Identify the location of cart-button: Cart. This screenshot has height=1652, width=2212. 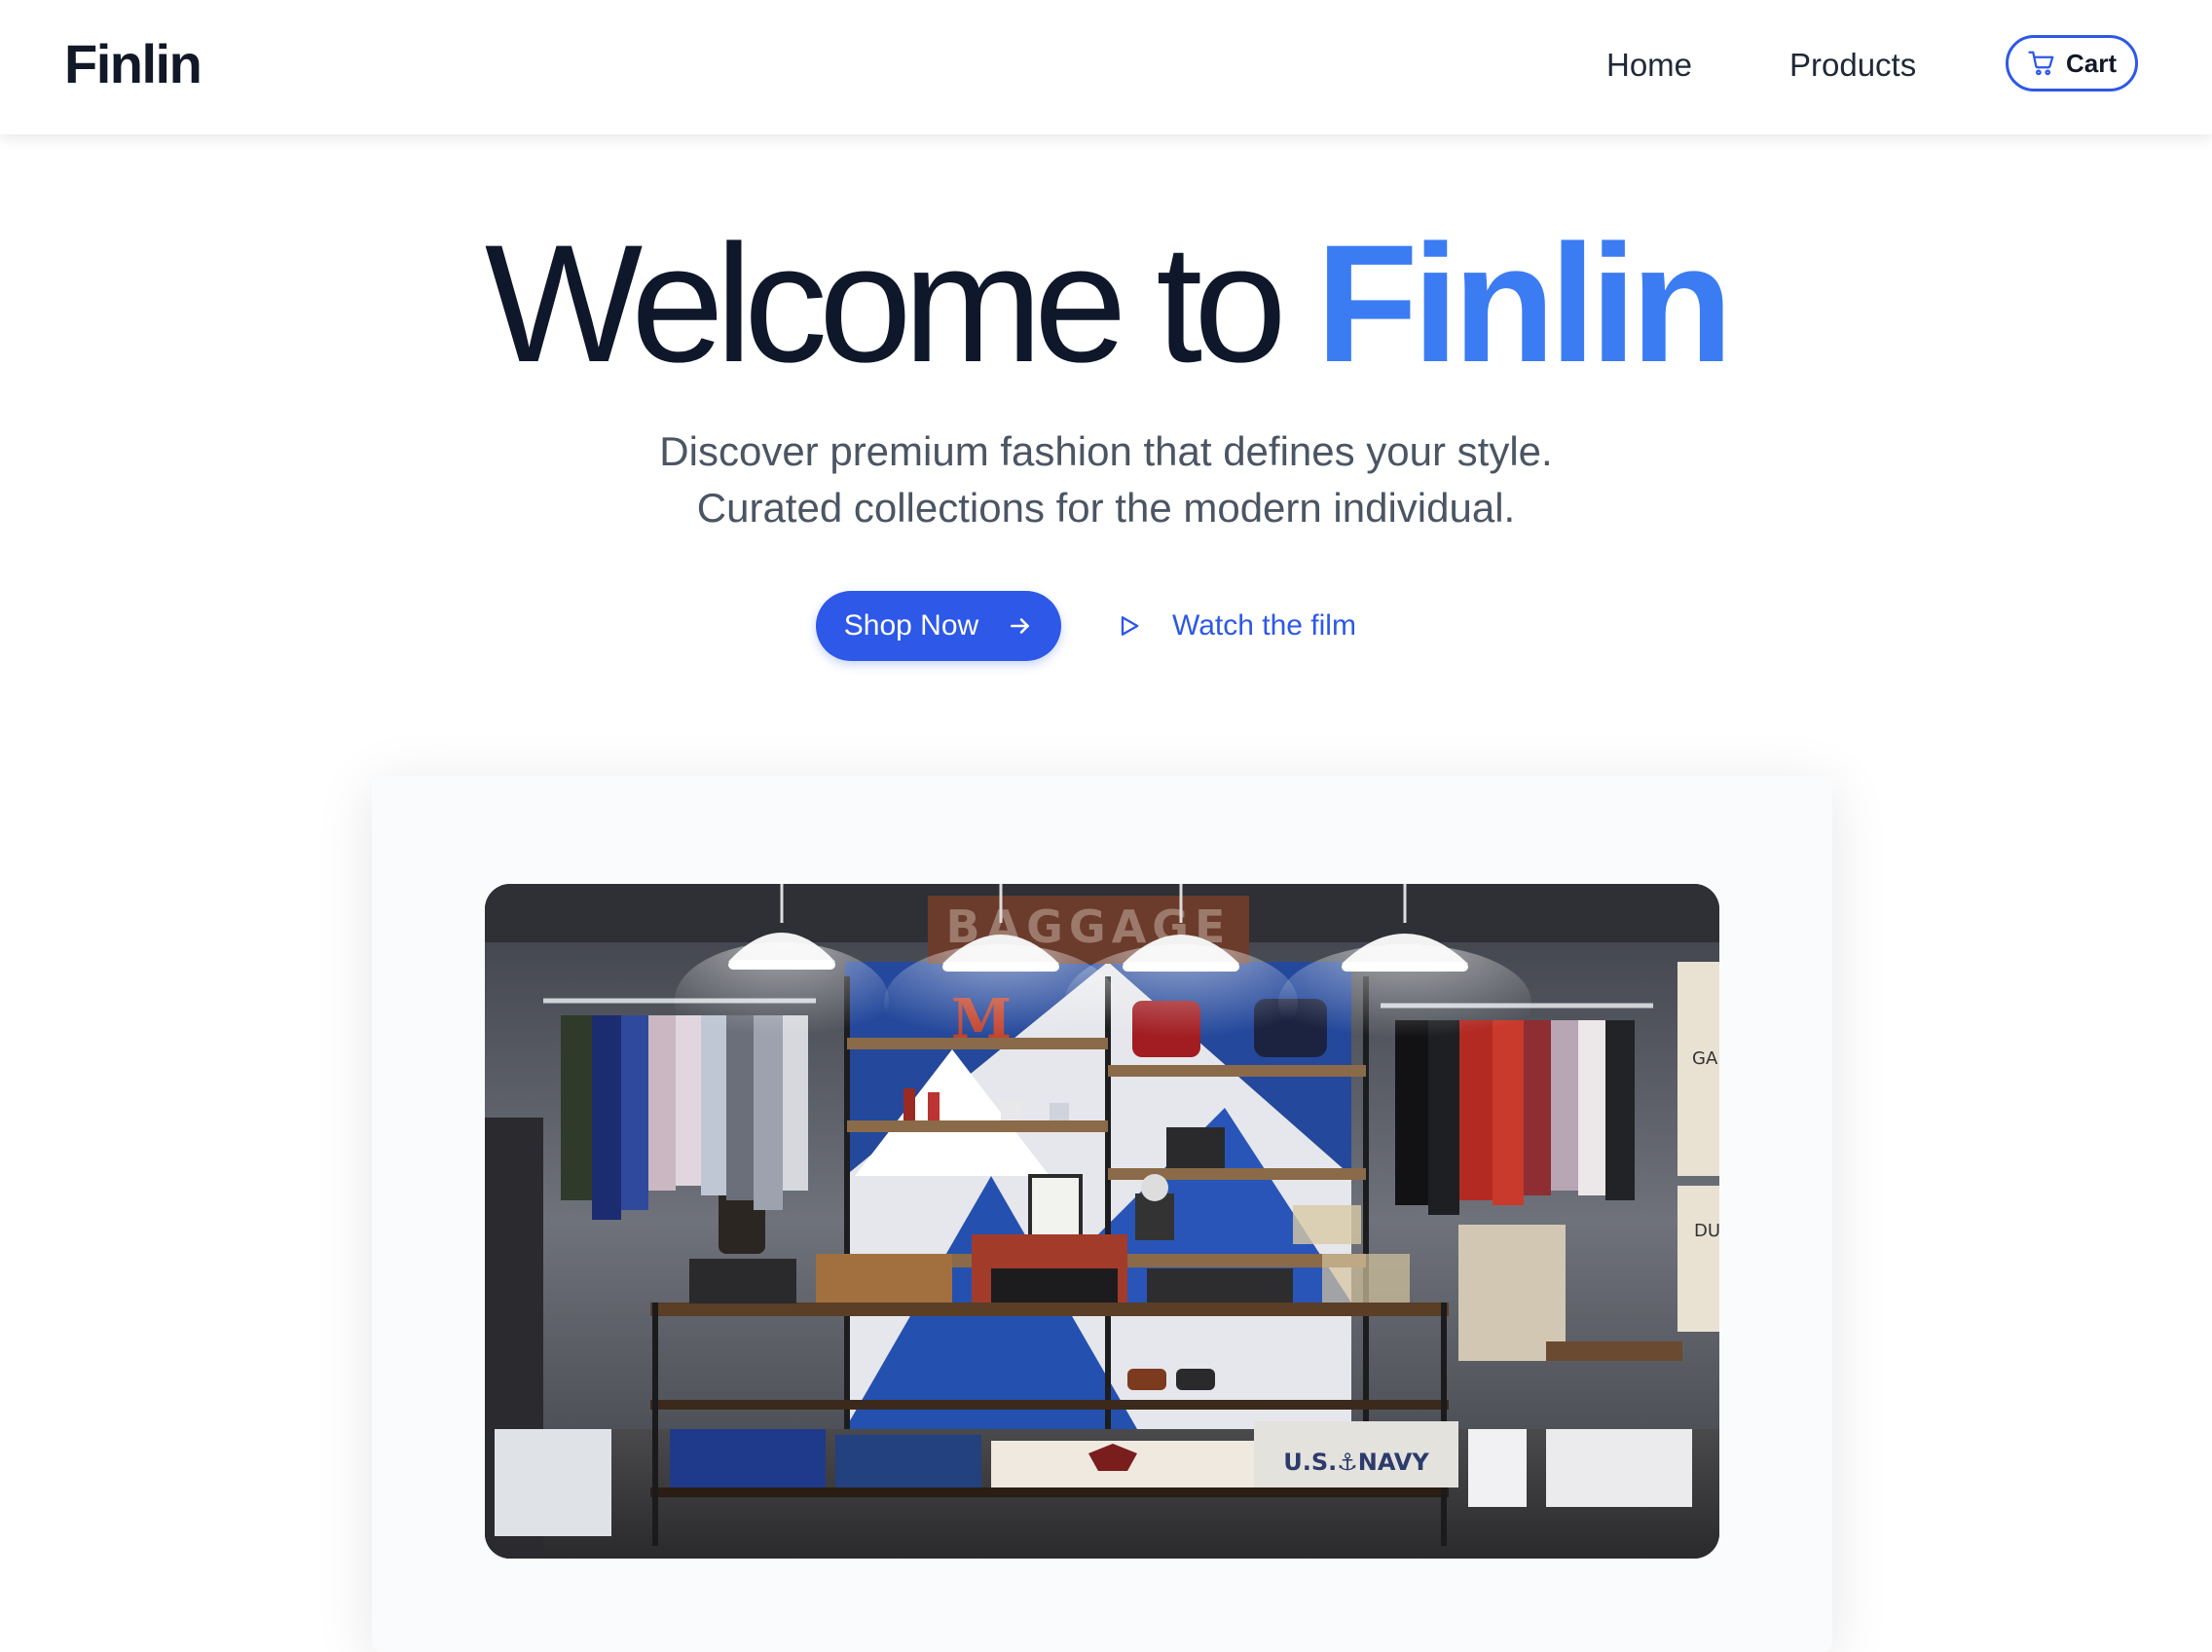
(2072, 63).